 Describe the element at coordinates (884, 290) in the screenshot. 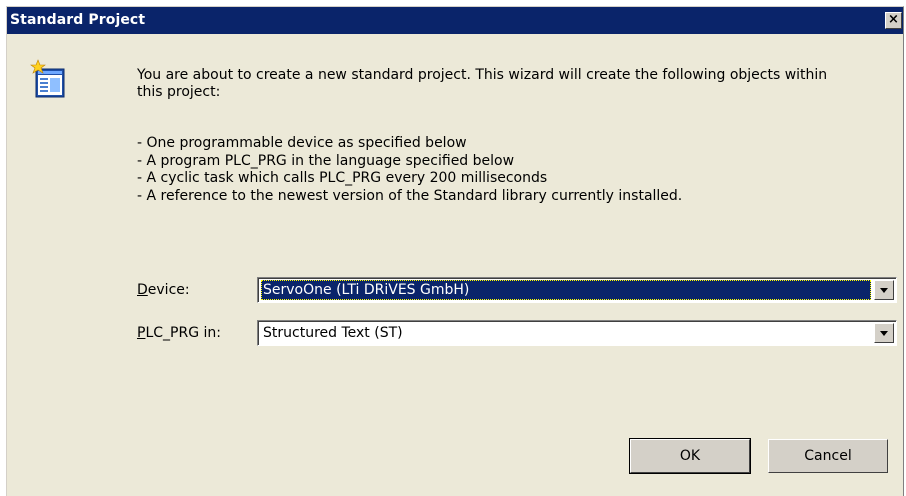

I see `device-dropdown-arrow` at that location.